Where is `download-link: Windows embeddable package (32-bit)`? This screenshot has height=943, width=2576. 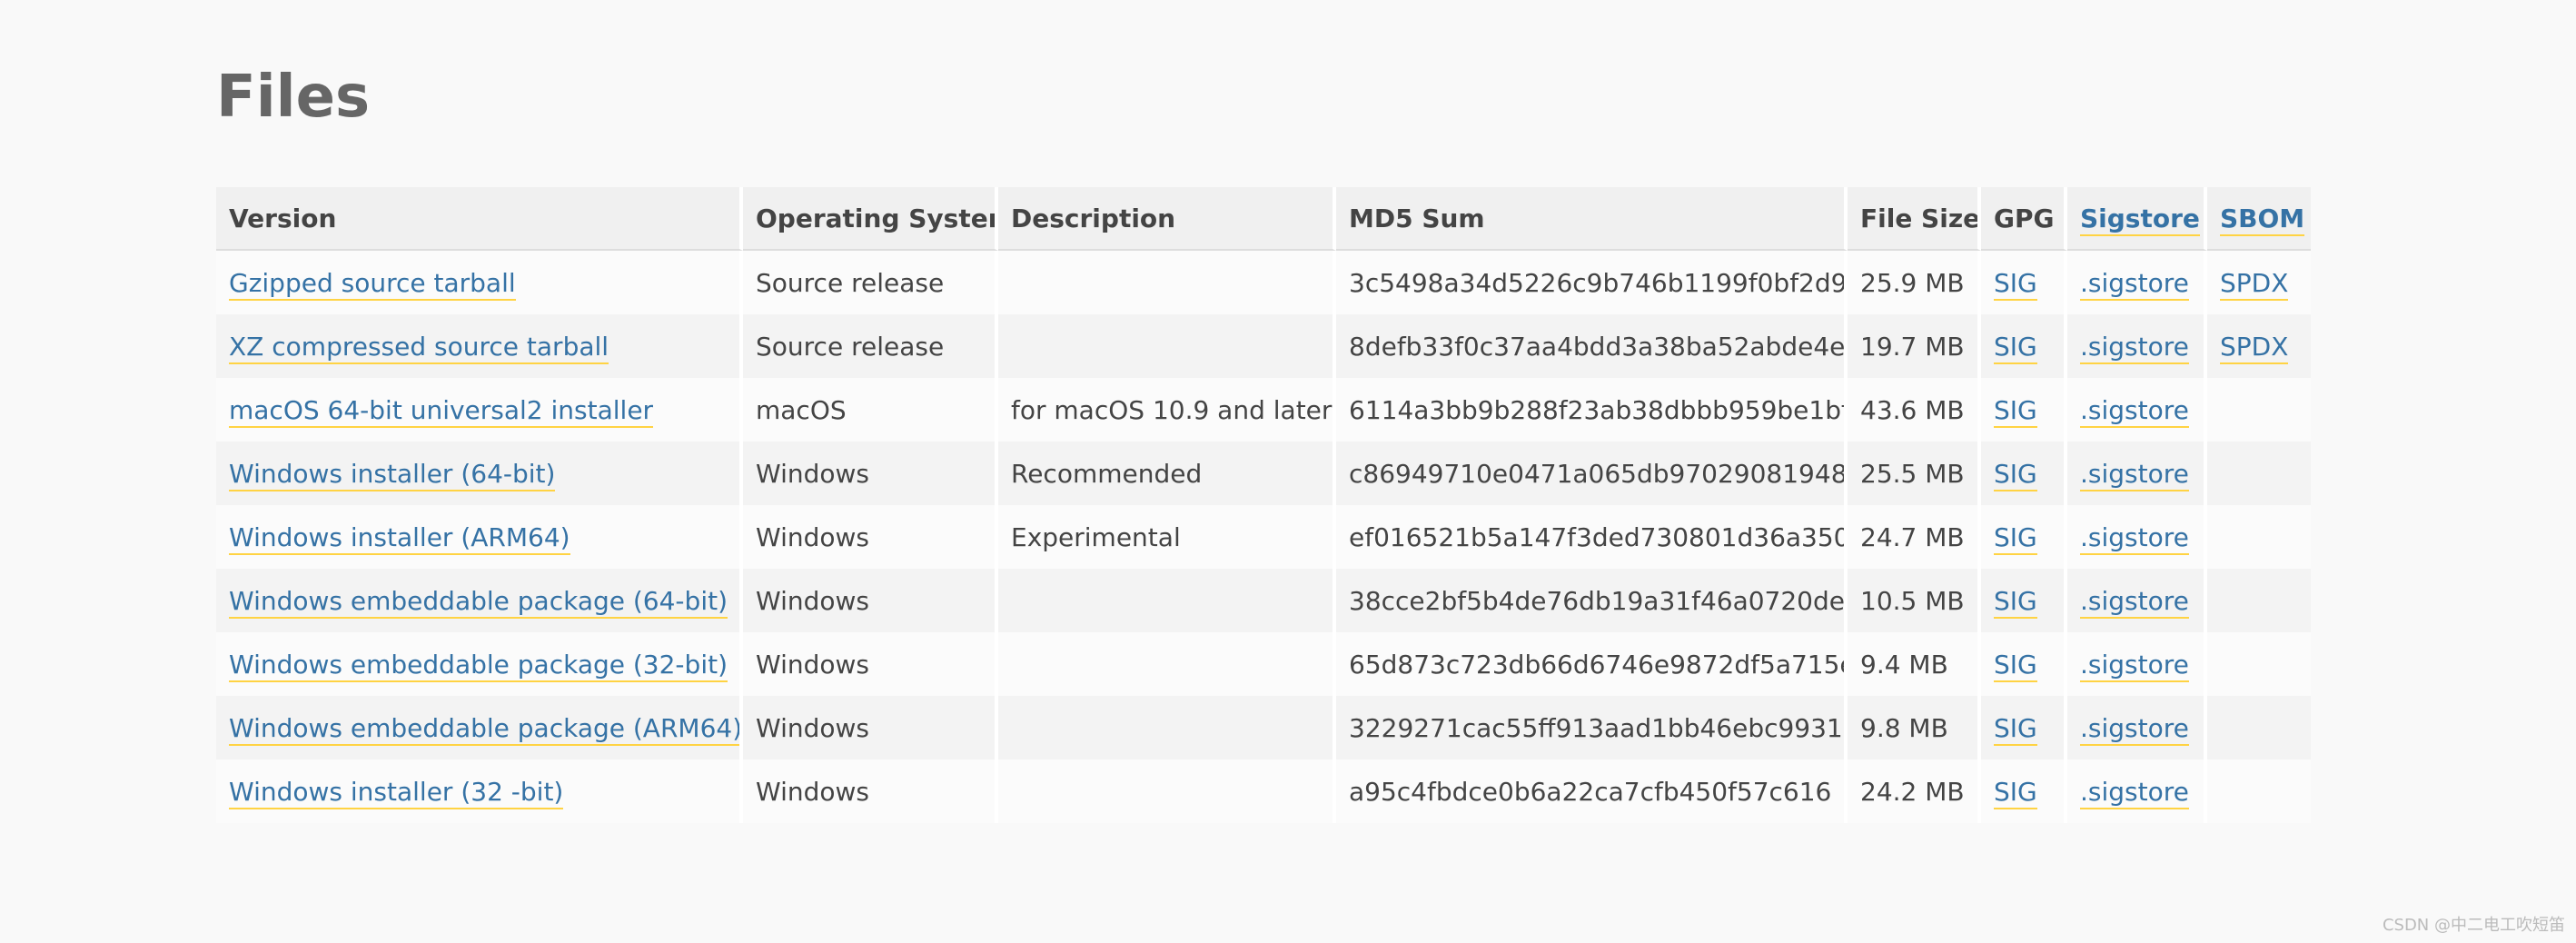 download-link: Windows embeddable package (32-bit) is located at coordinates (478, 666).